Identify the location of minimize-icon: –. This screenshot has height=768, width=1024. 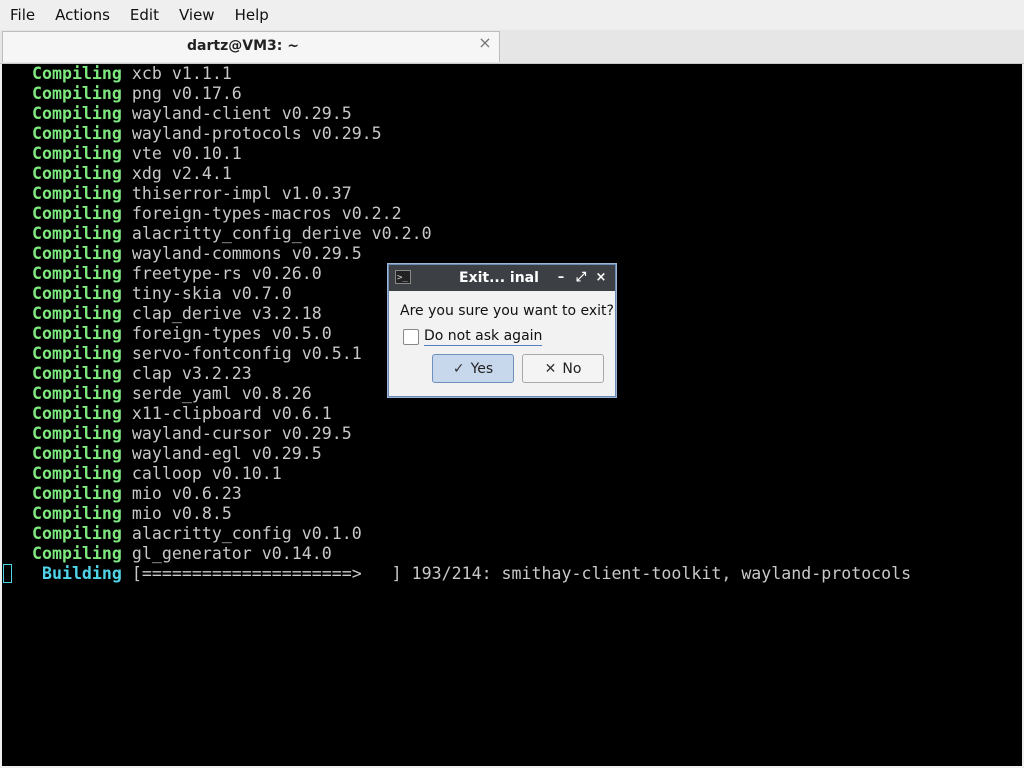
(561, 278).